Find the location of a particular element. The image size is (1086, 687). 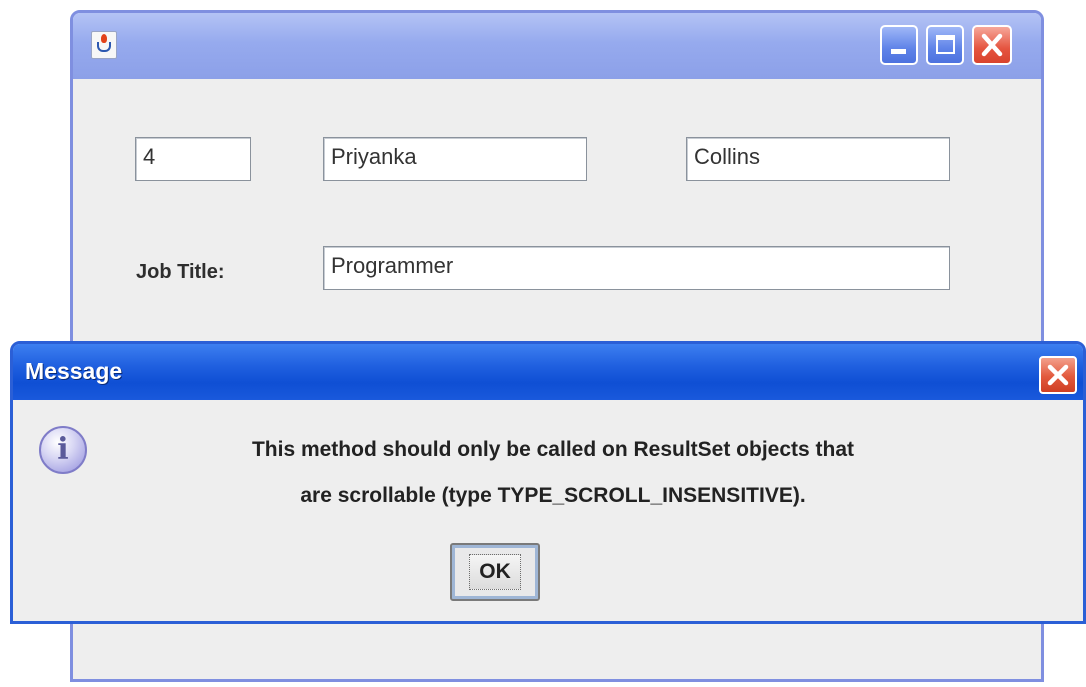

ok-button: OK is located at coordinates (495, 572).